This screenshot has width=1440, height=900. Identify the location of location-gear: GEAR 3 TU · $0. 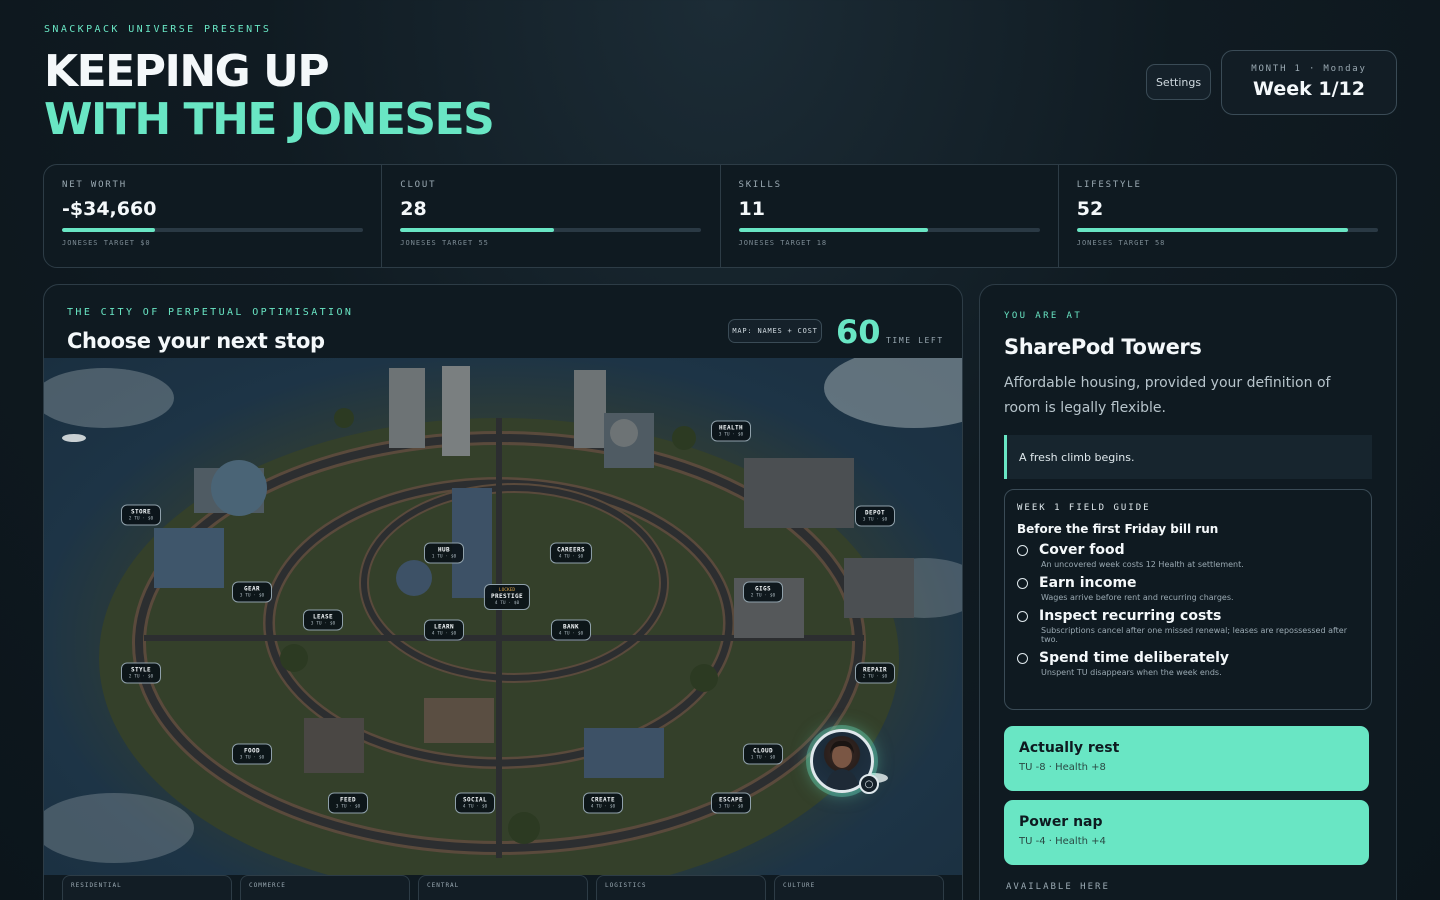
(252, 592).